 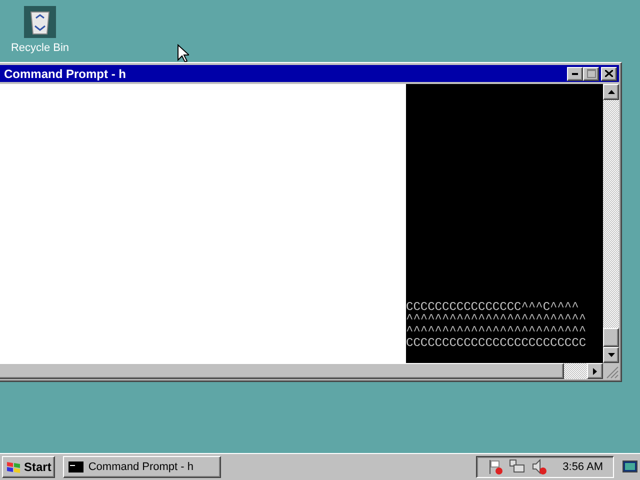 What do you see at coordinates (40, 22) in the screenshot?
I see `recycle-bin-icon` at bounding box center [40, 22].